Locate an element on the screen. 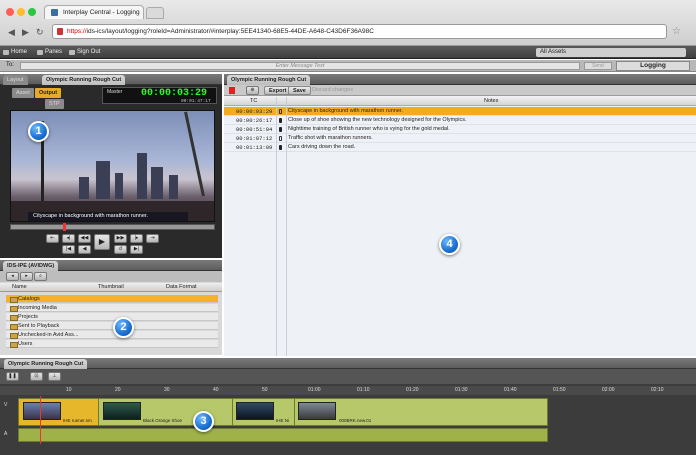  discard-button: Discard changes is located at coordinates (332, 90).